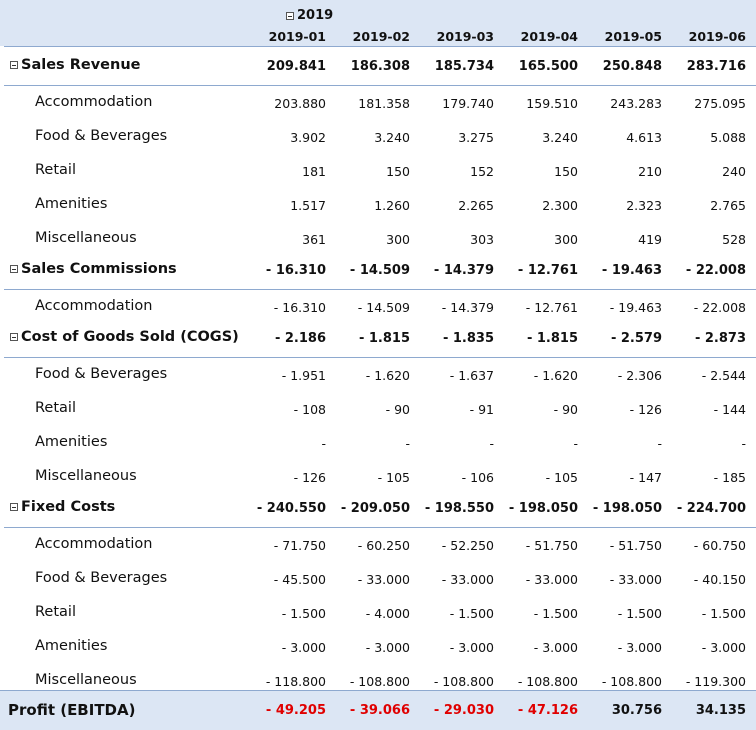 Image resolution: width=756 pixels, height=730 pixels. Describe the element at coordinates (314, 239) in the screenshot. I see `cell-value: 361` at that location.